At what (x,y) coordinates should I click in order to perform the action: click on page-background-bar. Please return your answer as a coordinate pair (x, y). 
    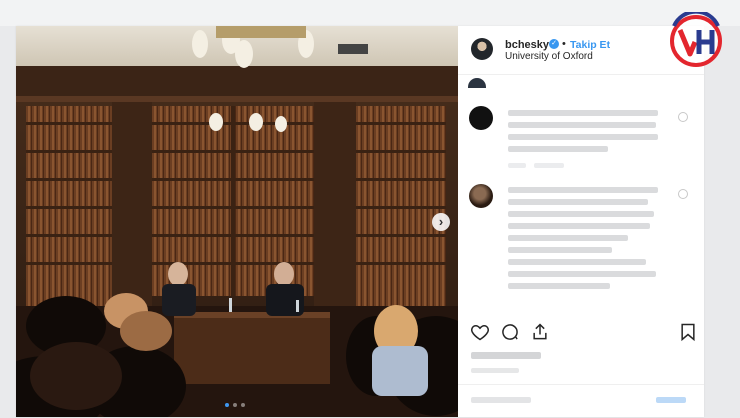
    Looking at the image, I should click on (370, 13).